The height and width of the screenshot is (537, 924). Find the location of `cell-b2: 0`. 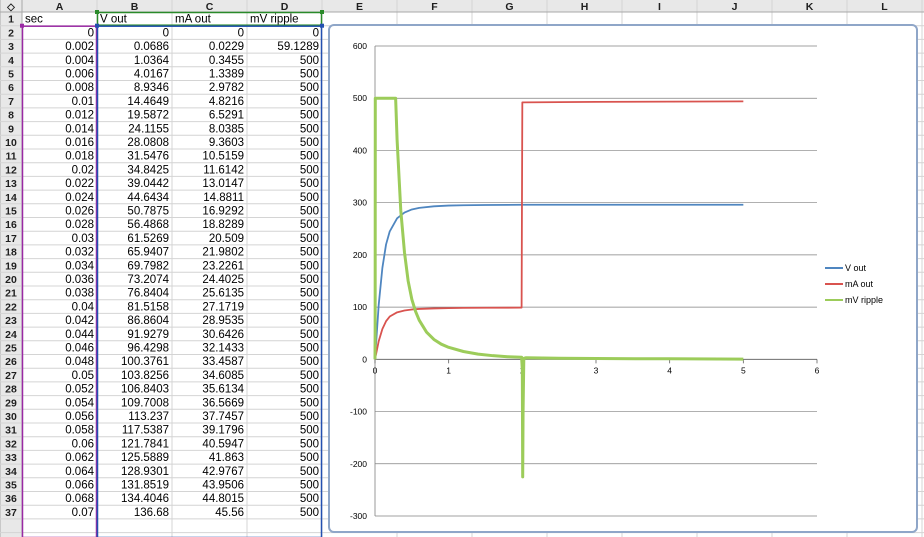

cell-b2: 0 is located at coordinates (166, 33).